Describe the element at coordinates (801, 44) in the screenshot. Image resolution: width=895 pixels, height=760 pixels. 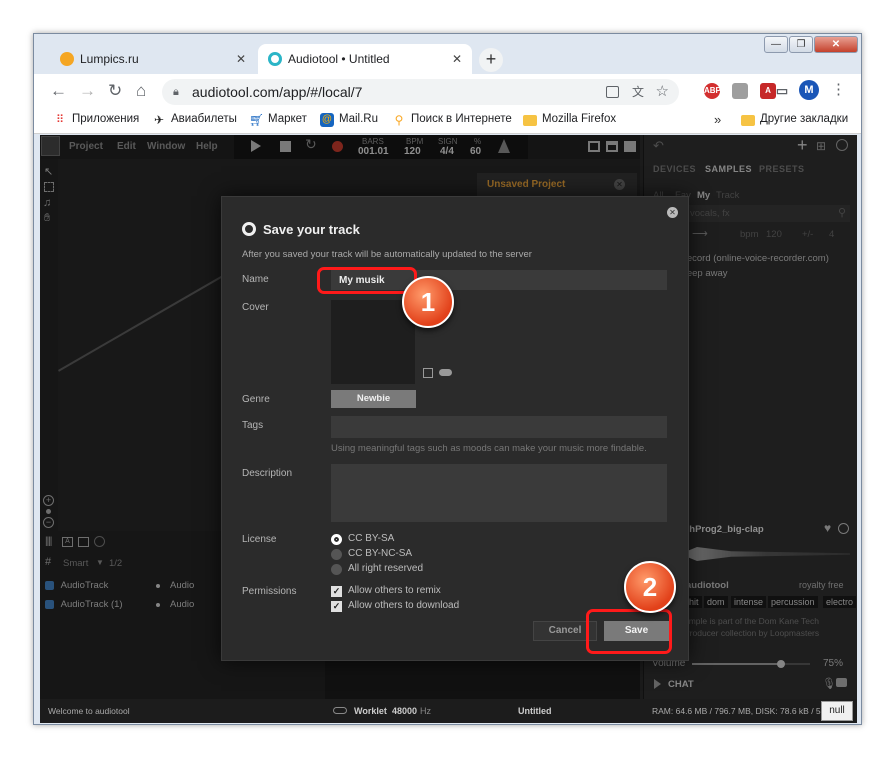
I see `maximize-button: ❐` at that location.